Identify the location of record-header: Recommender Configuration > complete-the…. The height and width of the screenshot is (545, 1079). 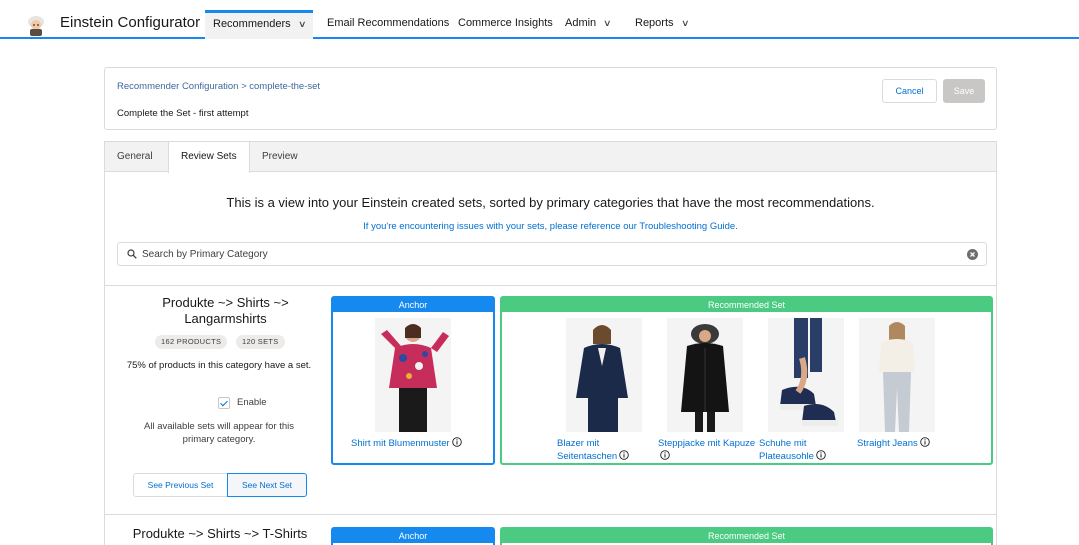
(550, 98).